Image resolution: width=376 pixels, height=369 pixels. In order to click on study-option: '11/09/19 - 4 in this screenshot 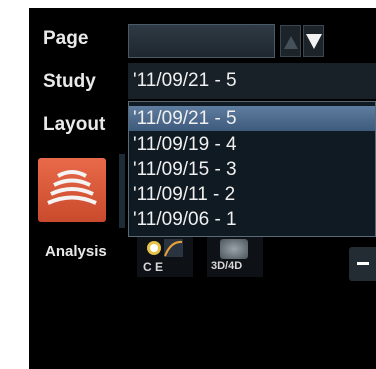, I will do `click(252, 144)`.